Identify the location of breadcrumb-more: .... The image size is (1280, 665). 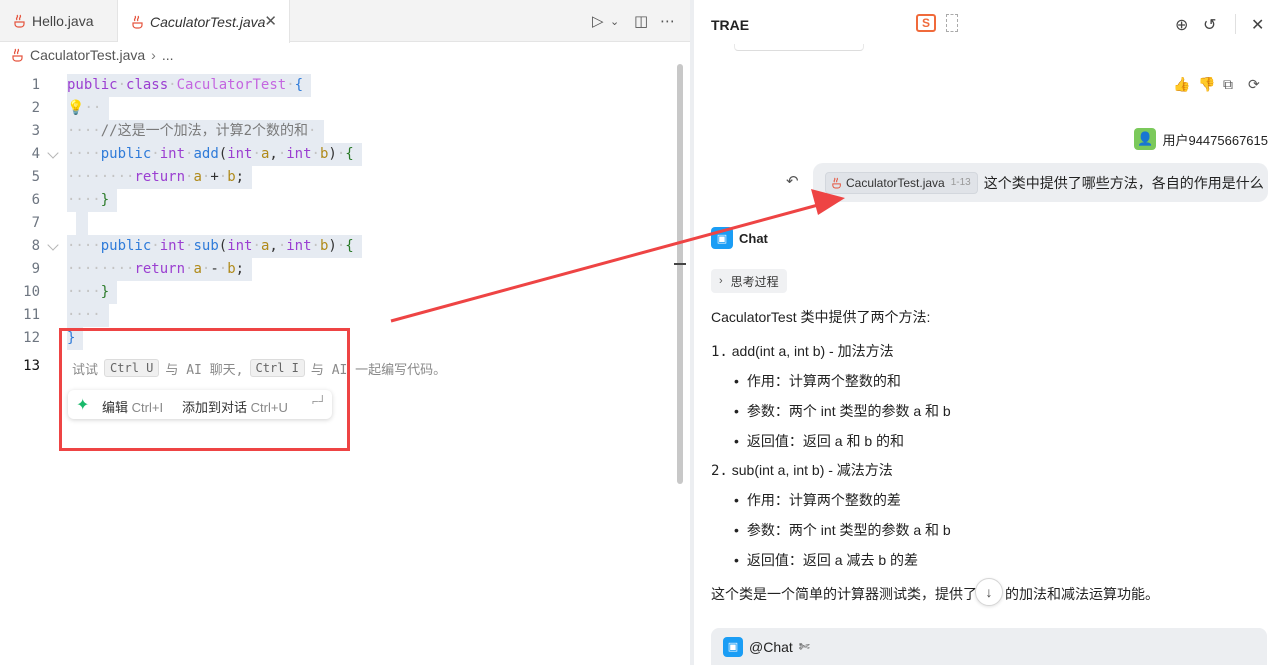
(168, 55).